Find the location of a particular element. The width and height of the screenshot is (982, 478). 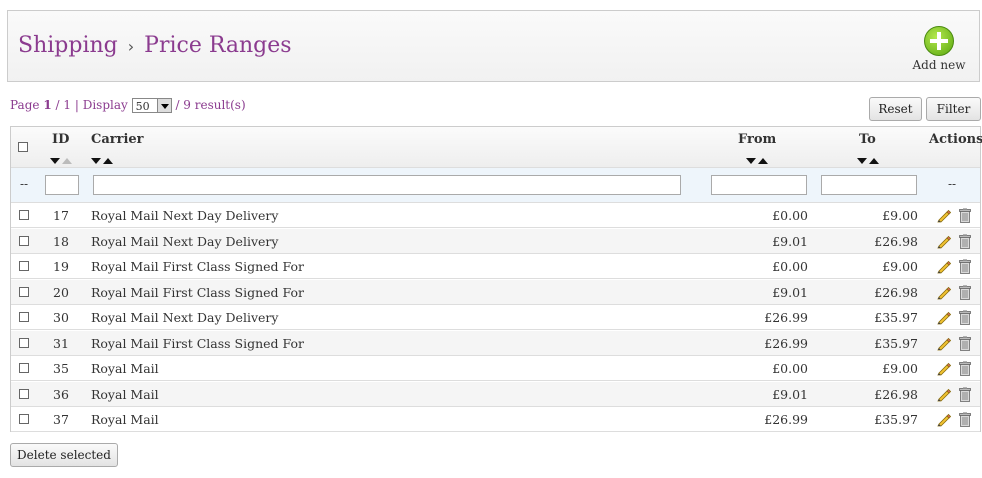

page-title: Price Ranges is located at coordinates (218, 45).